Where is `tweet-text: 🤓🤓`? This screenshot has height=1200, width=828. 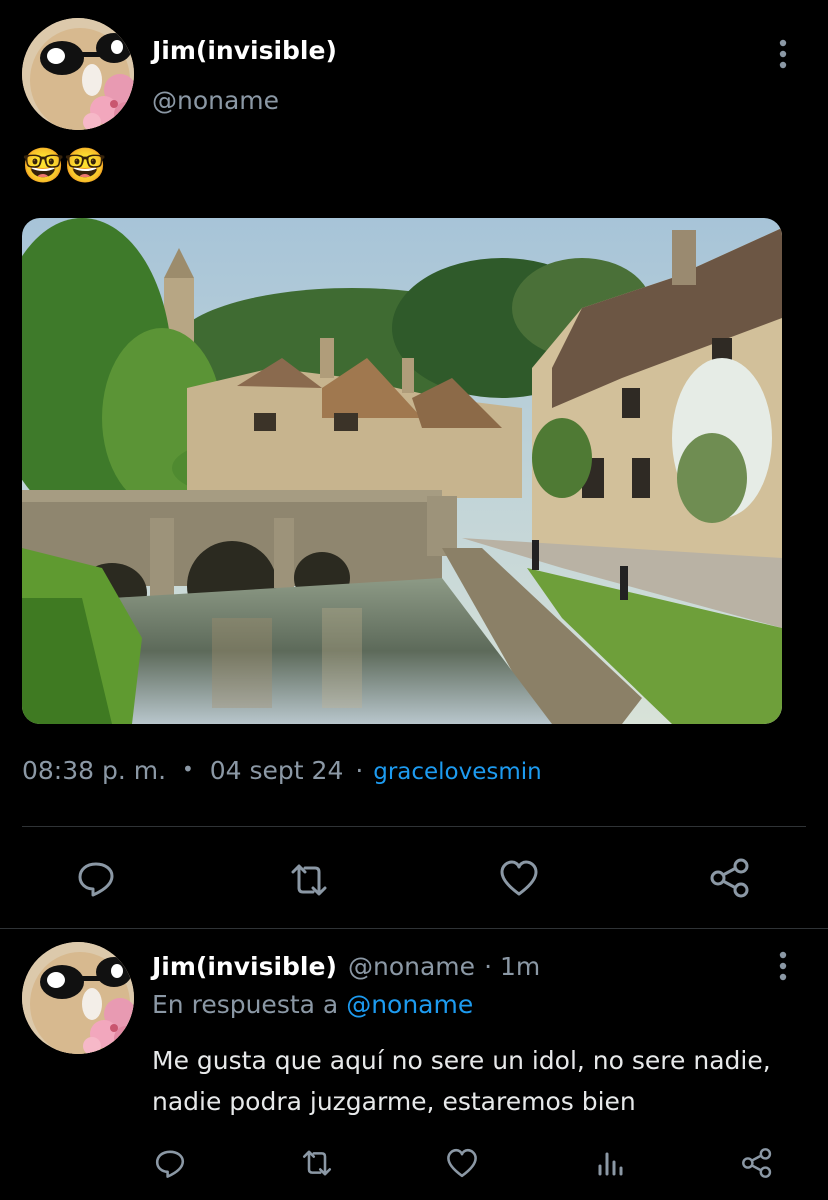
tweet-text: 🤓🤓 is located at coordinates (64, 166).